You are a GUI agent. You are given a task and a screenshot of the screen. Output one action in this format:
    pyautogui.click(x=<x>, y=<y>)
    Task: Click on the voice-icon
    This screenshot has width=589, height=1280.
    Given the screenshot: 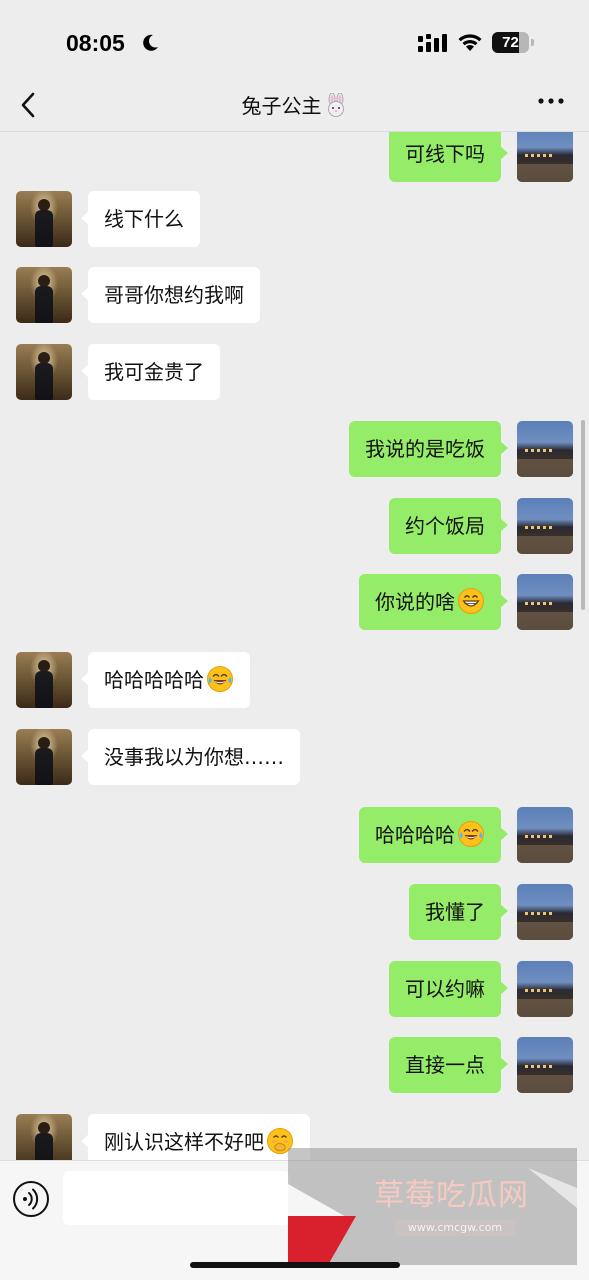 What is the action you would take?
    pyautogui.click(x=31, y=1199)
    